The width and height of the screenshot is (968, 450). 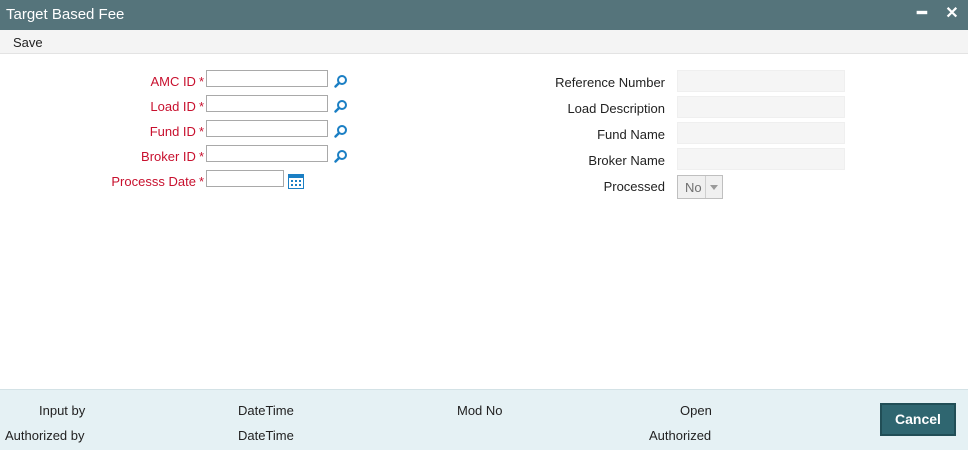 I want to click on mod-no-label: Mod No, so click(x=480, y=410).